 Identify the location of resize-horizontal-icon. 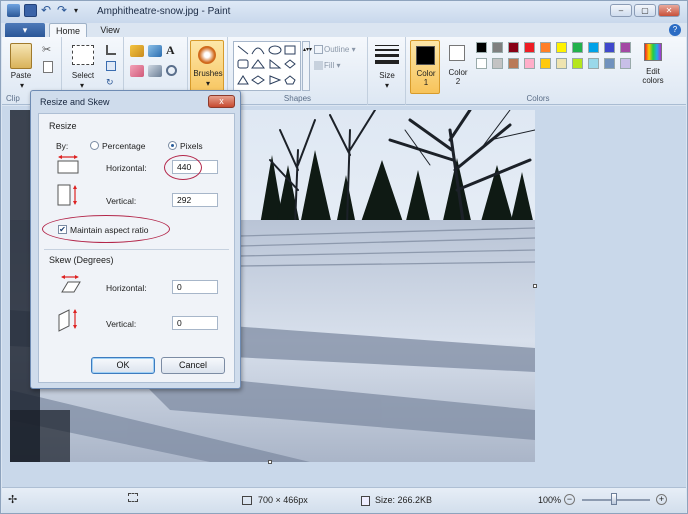
(68, 164).